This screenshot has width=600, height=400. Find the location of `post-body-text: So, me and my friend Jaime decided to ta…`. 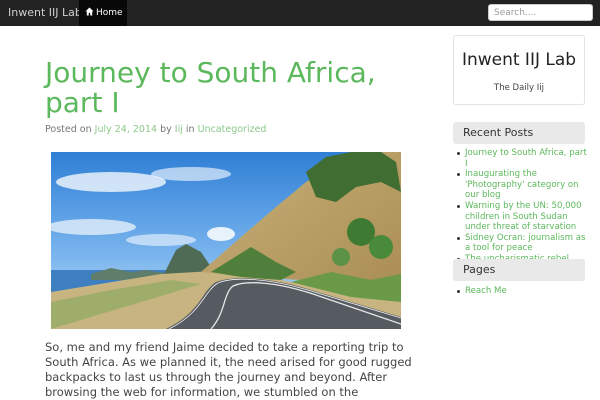

post-body-text: So, me and my friend Jaime decided to ta… is located at coordinates (228, 369).